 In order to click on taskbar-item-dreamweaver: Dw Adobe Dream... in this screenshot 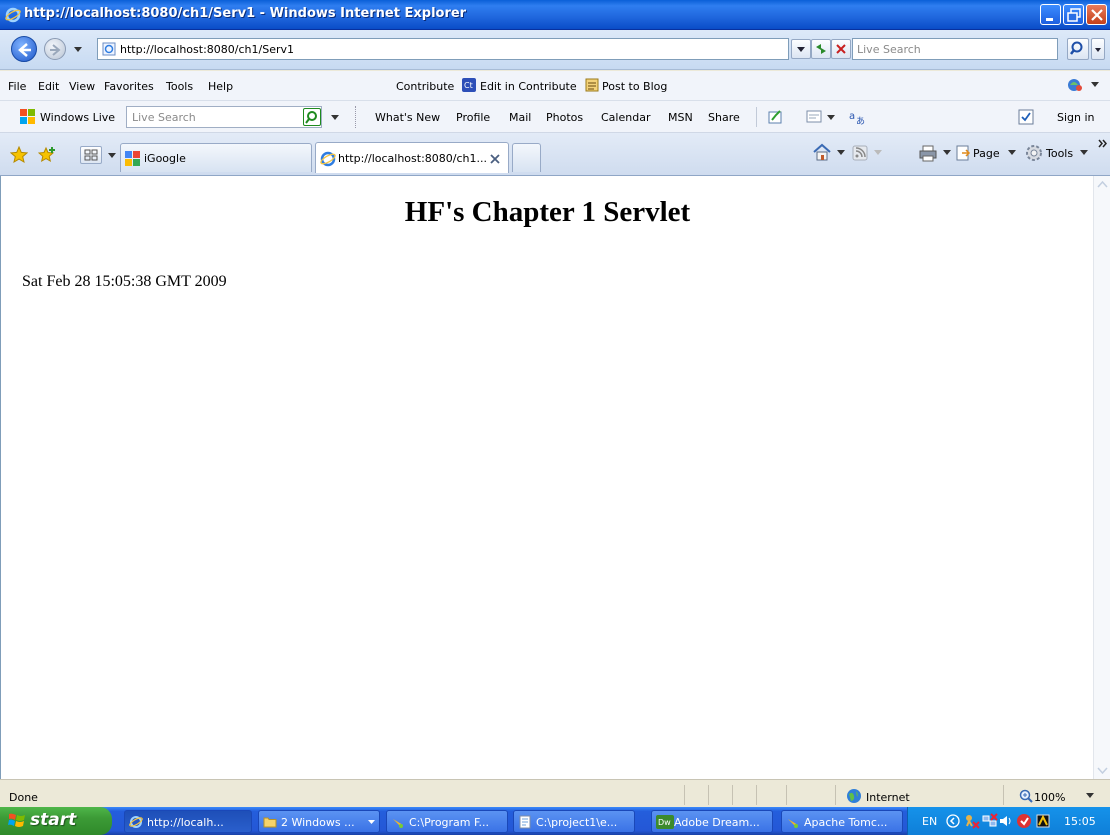, I will do `click(712, 821)`.